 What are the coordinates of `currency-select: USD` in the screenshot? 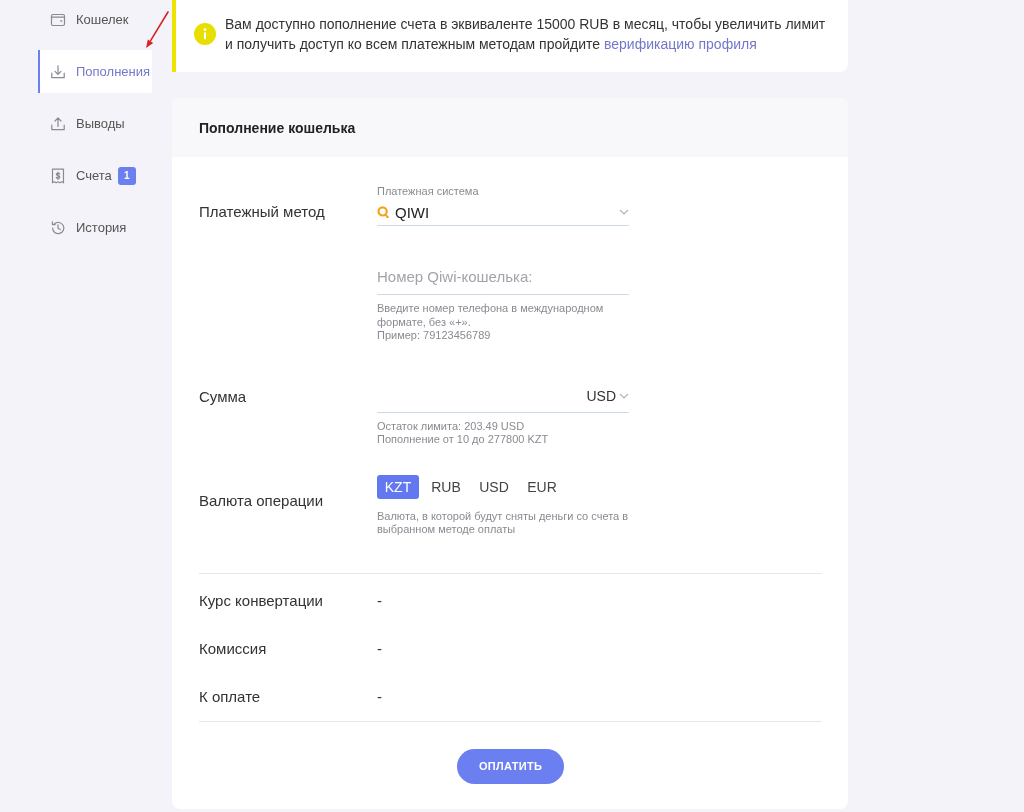 It's located at (607, 396).